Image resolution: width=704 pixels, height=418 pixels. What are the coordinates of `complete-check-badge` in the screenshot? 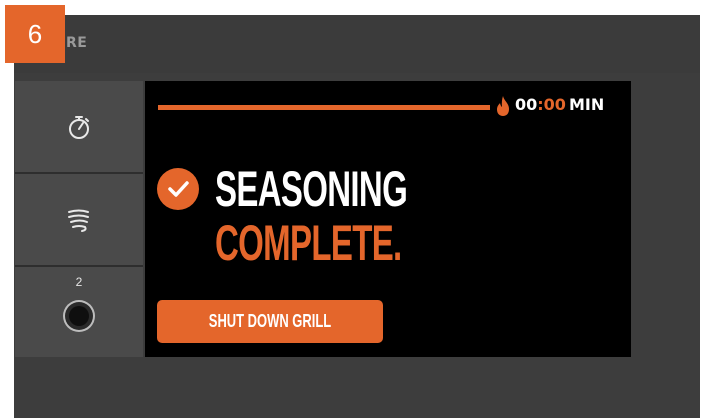 It's located at (178, 189).